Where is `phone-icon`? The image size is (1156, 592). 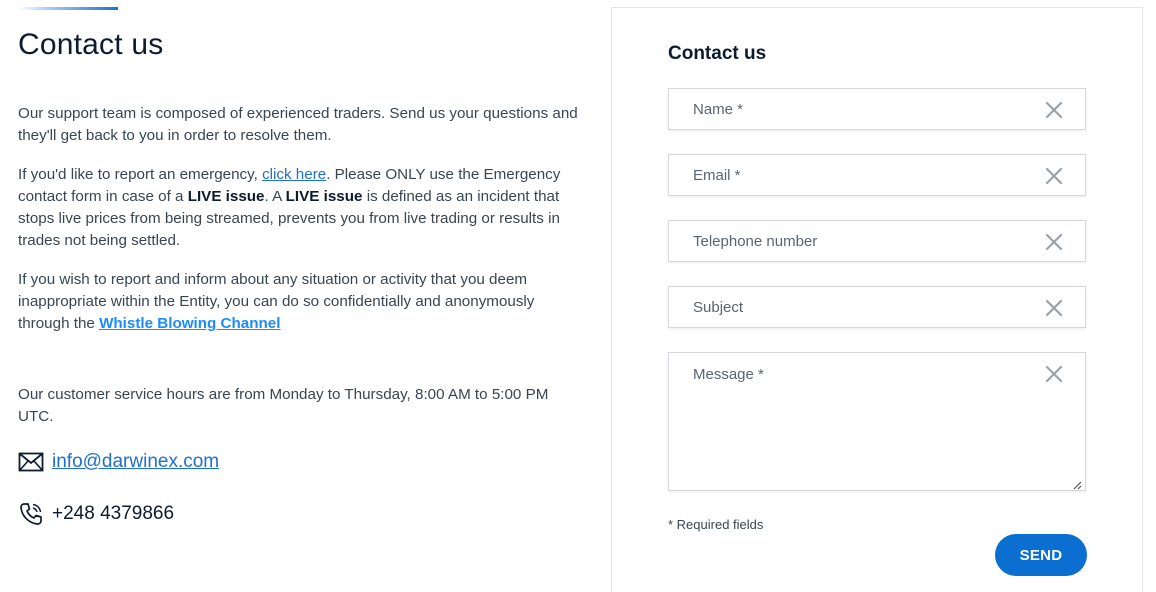 phone-icon is located at coordinates (31, 514).